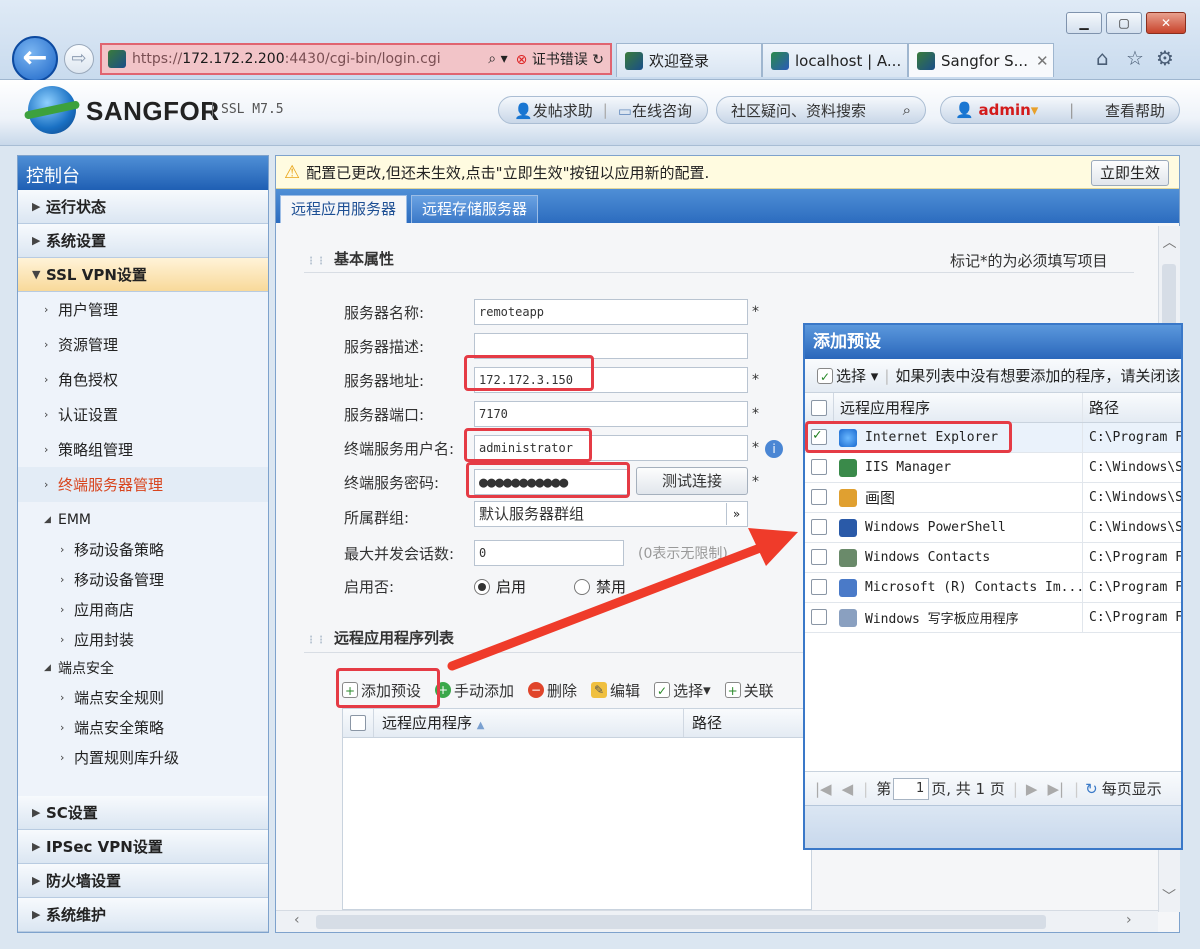  What do you see at coordinates (143, 915) in the screenshot?
I see `sidebar-section-maintenance: ▶ 系统维护` at bounding box center [143, 915].